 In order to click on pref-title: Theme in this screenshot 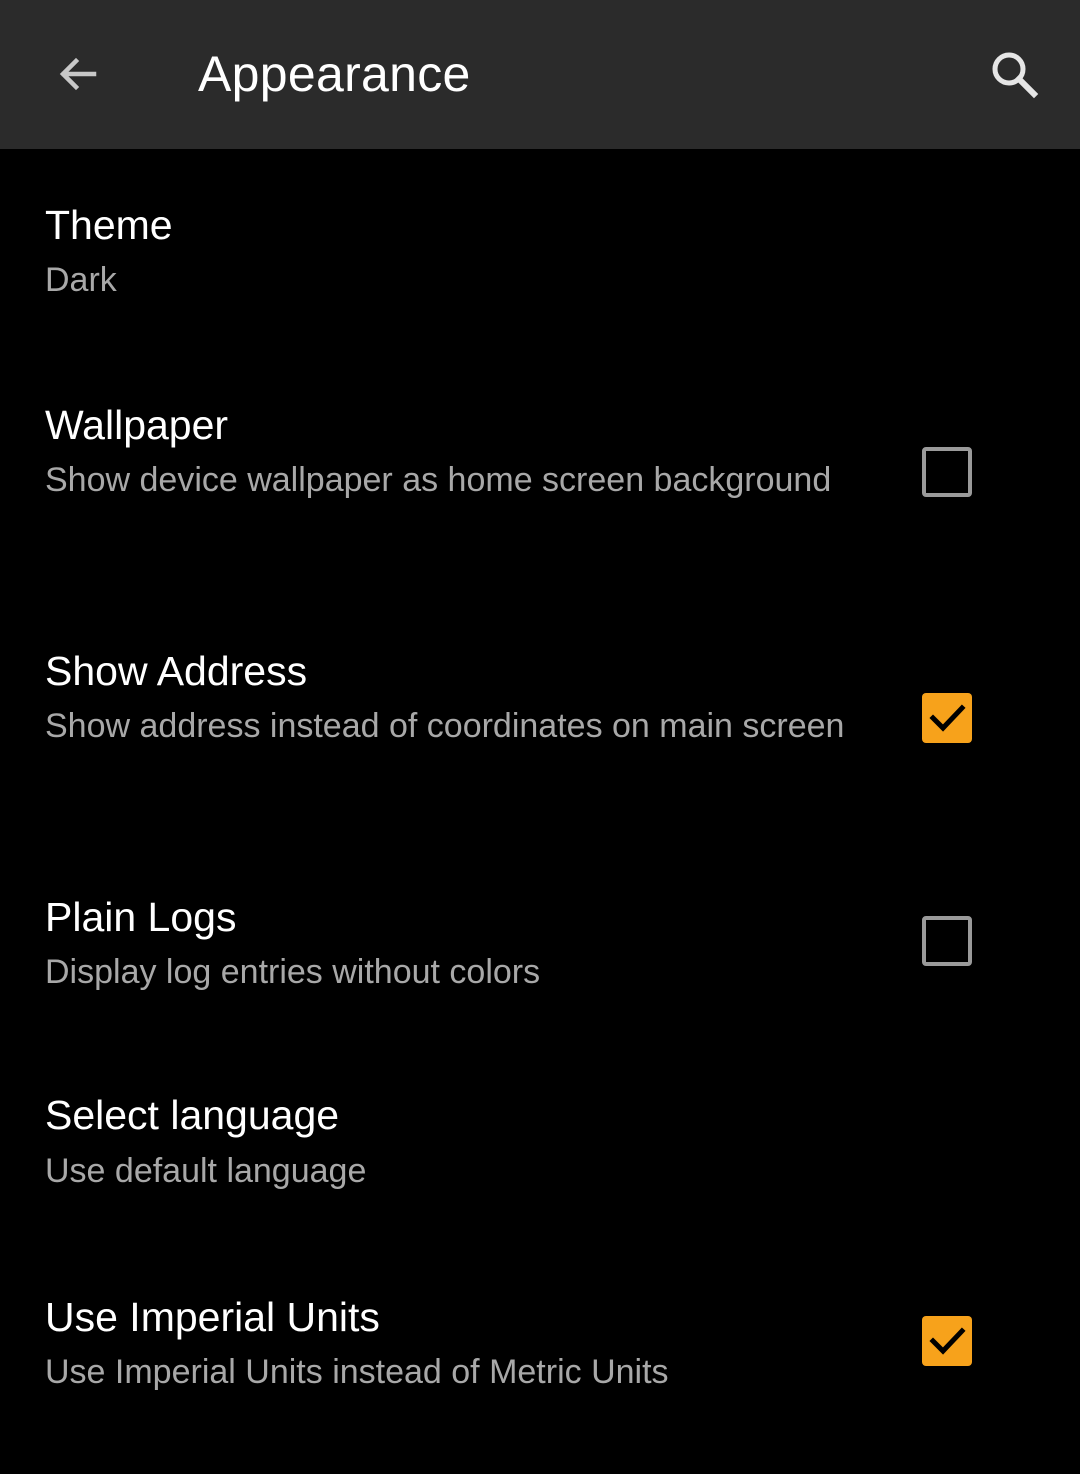, I will do `click(109, 225)`.